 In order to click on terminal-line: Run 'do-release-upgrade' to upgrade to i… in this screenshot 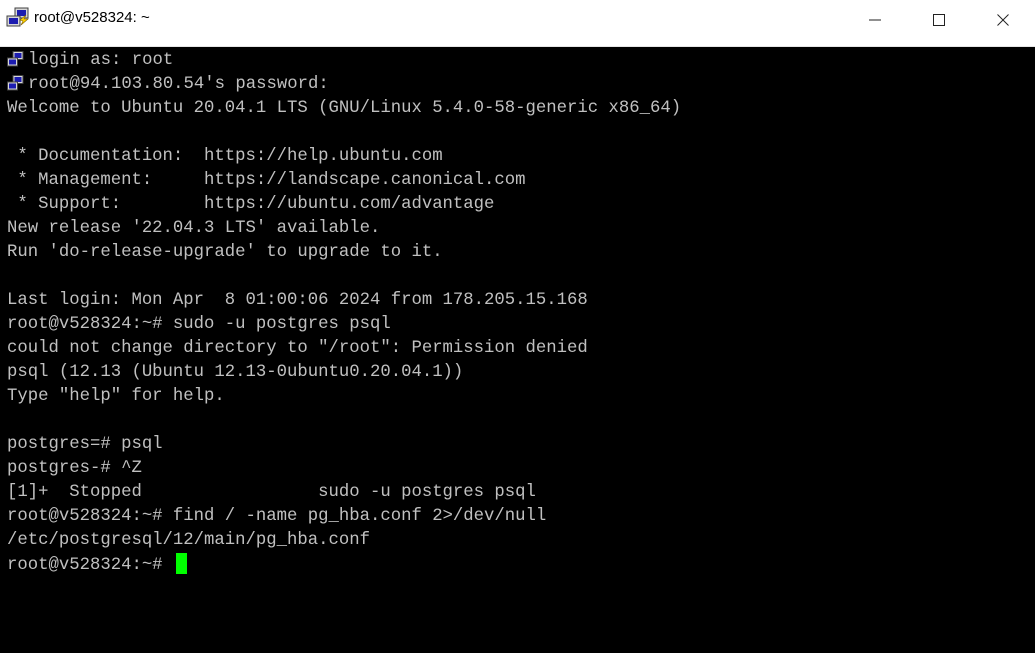, I will do `click(225, 252)`.